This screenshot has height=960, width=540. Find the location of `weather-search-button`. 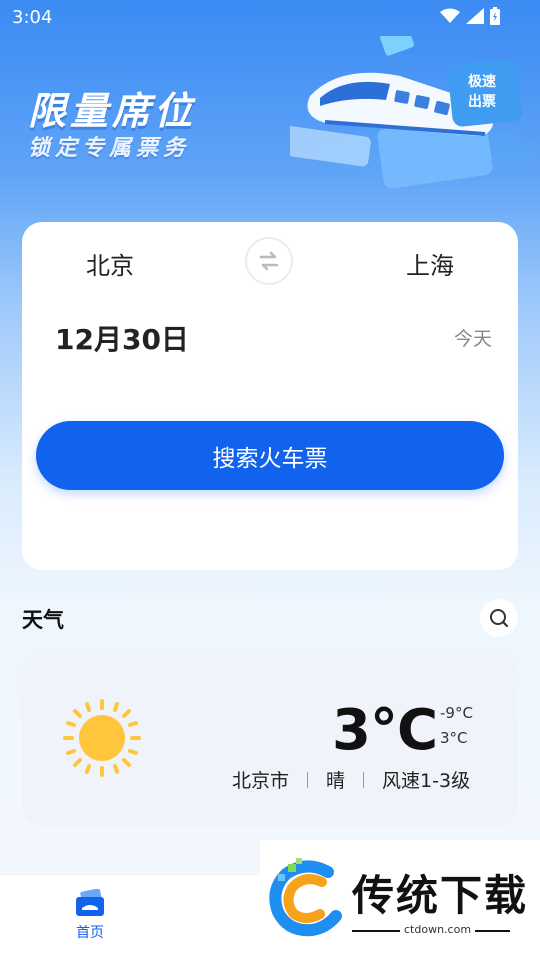

weather-search-button is located at coordinates (499, 618).